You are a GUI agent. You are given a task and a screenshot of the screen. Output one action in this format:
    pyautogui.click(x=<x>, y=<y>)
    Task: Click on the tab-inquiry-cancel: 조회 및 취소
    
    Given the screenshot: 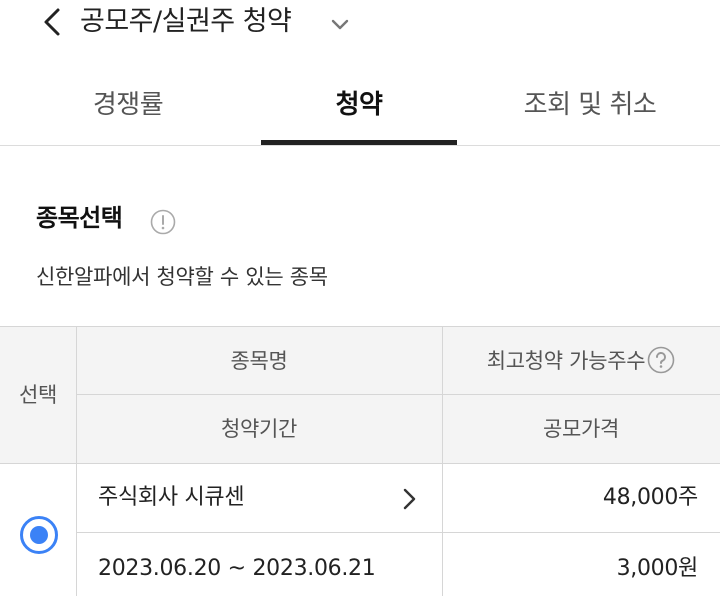 What is the action you would take?
    pyautogui.click(x=590, y=108)
    